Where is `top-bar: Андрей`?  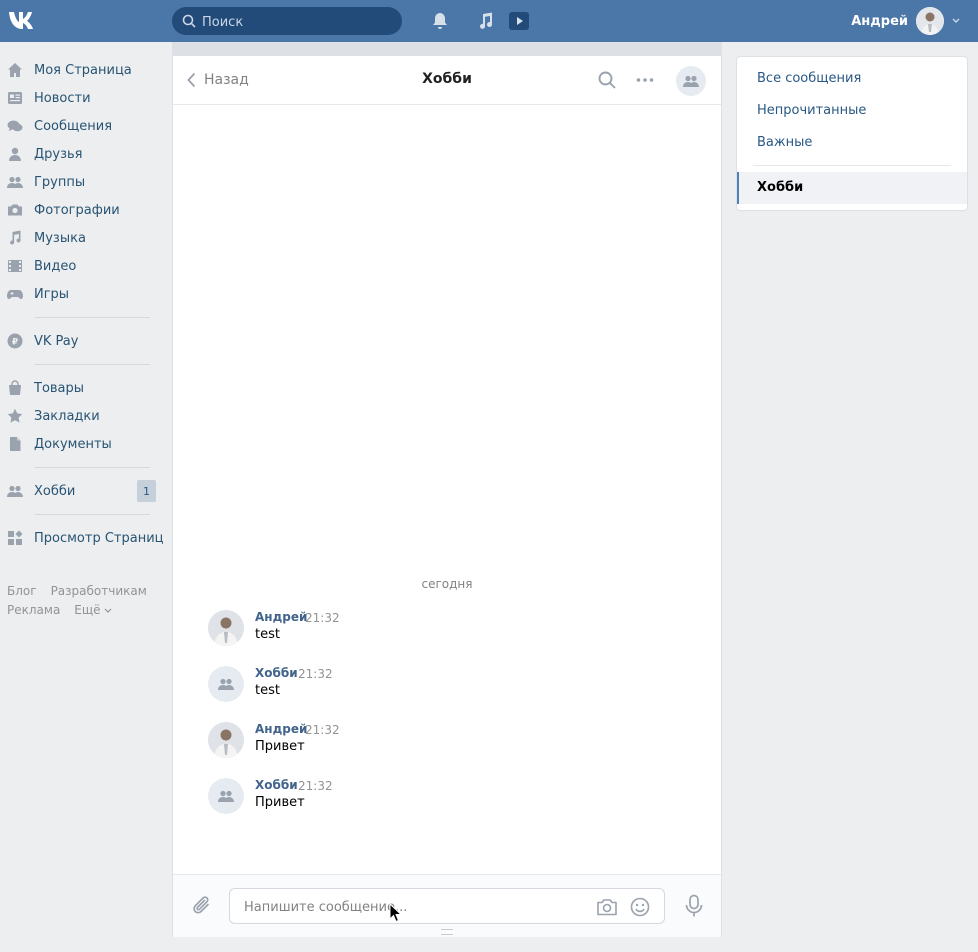 top-bar: Андрей is located at coordinates (489, 21).